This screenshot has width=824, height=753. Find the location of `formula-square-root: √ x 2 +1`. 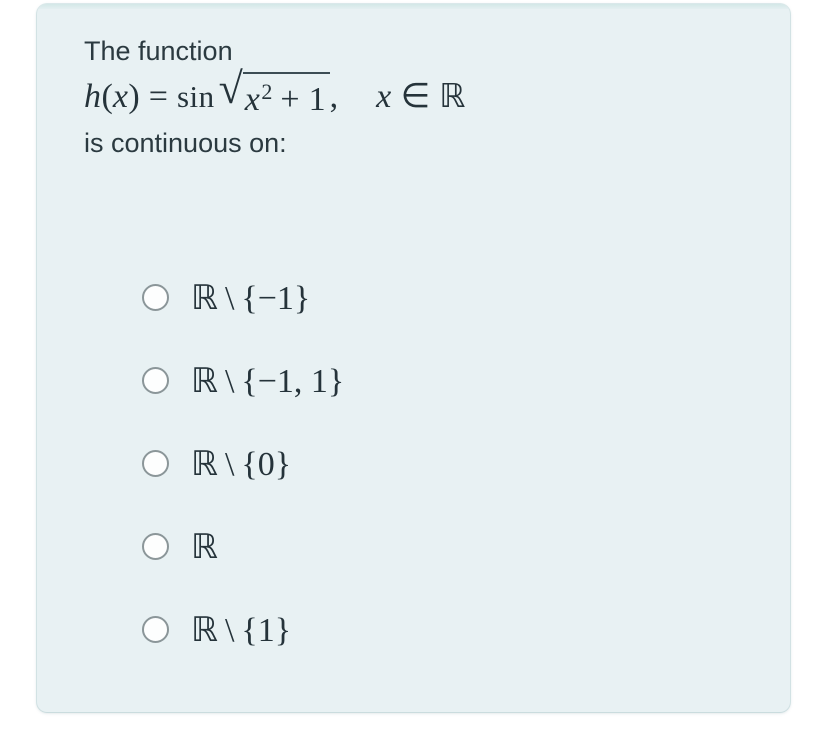

formula-square-root: √ x 2 +1 is located at coordinates (274, 95).